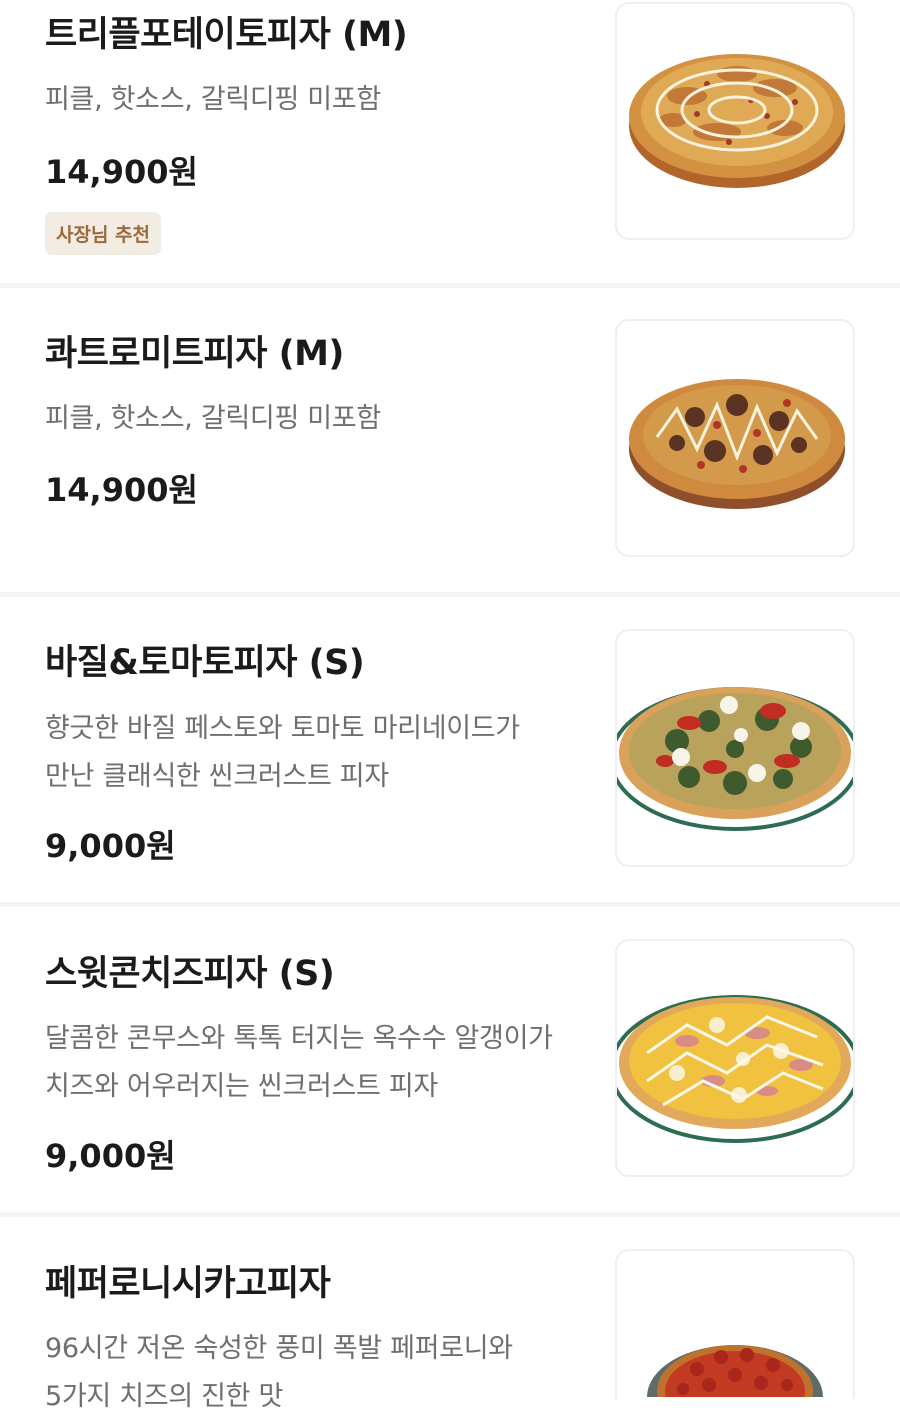  I want to click on menu-item-name: 콰트로미트피자 (M), so click(194, 354).